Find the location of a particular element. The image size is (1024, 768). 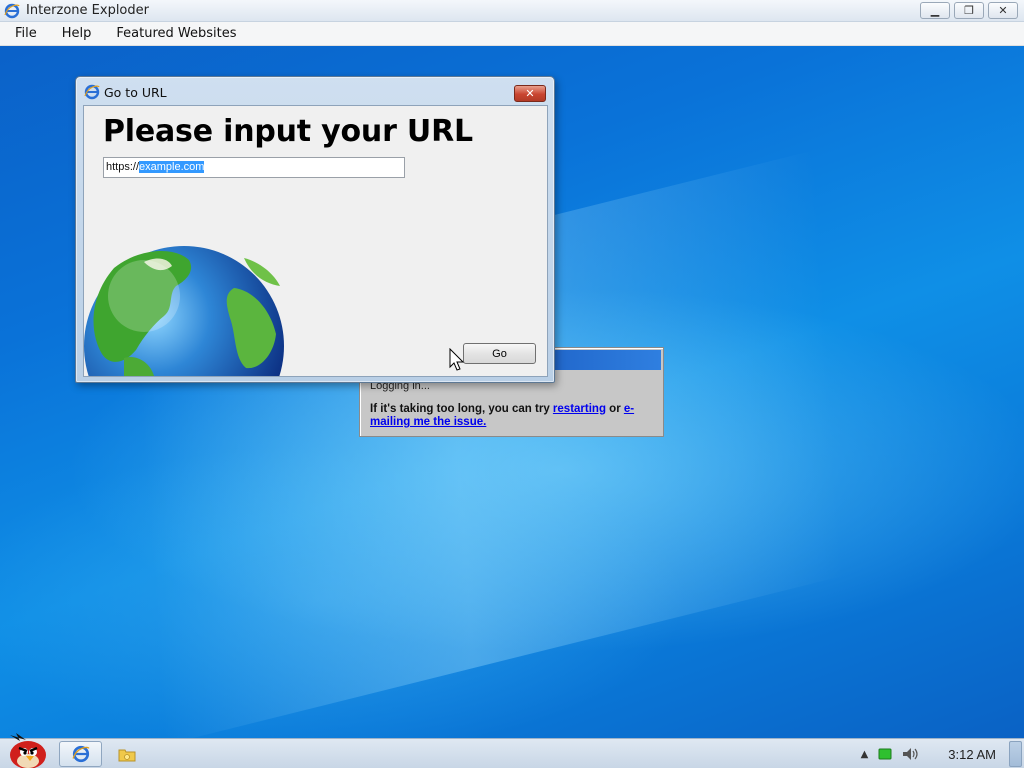

url-input-selection: example.com is located at coordinates (172, 167).